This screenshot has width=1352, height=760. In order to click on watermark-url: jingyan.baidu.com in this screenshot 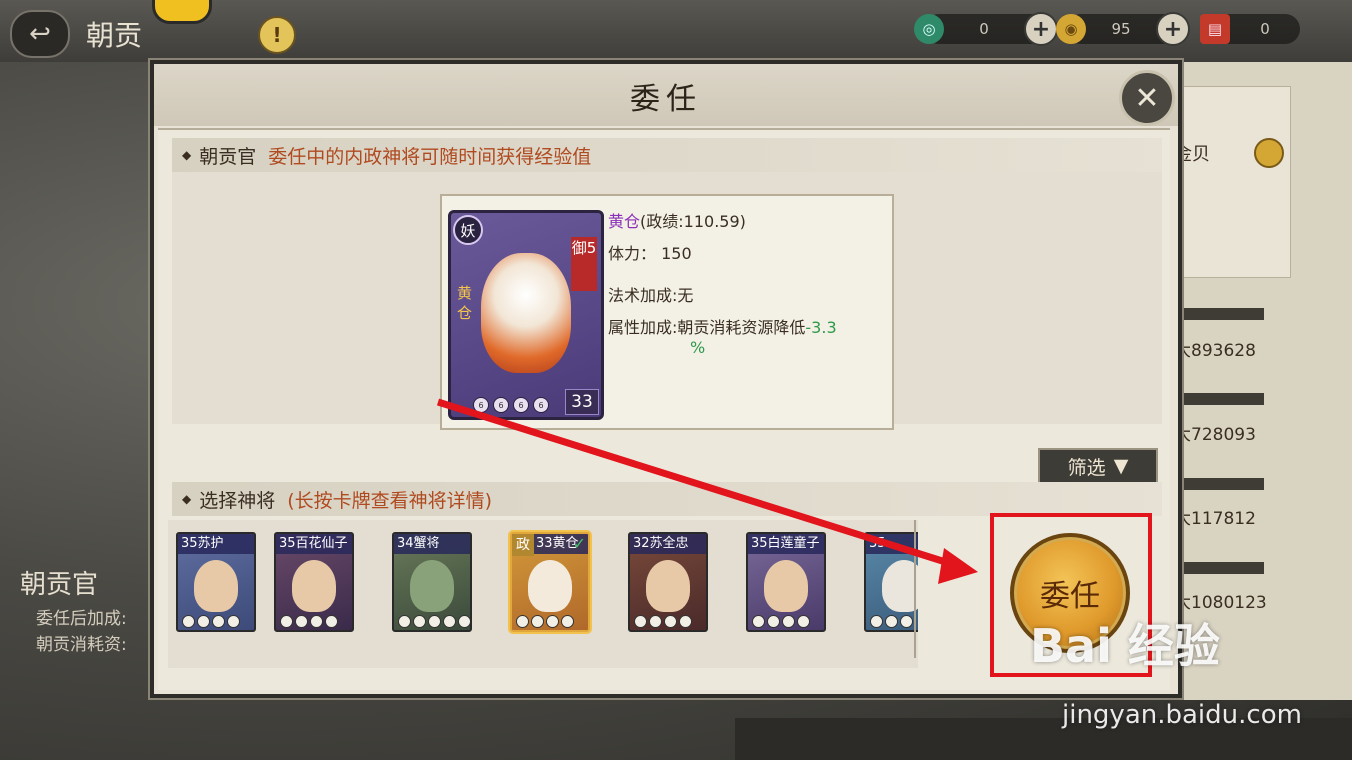, I will do `click(1182, 715)`.